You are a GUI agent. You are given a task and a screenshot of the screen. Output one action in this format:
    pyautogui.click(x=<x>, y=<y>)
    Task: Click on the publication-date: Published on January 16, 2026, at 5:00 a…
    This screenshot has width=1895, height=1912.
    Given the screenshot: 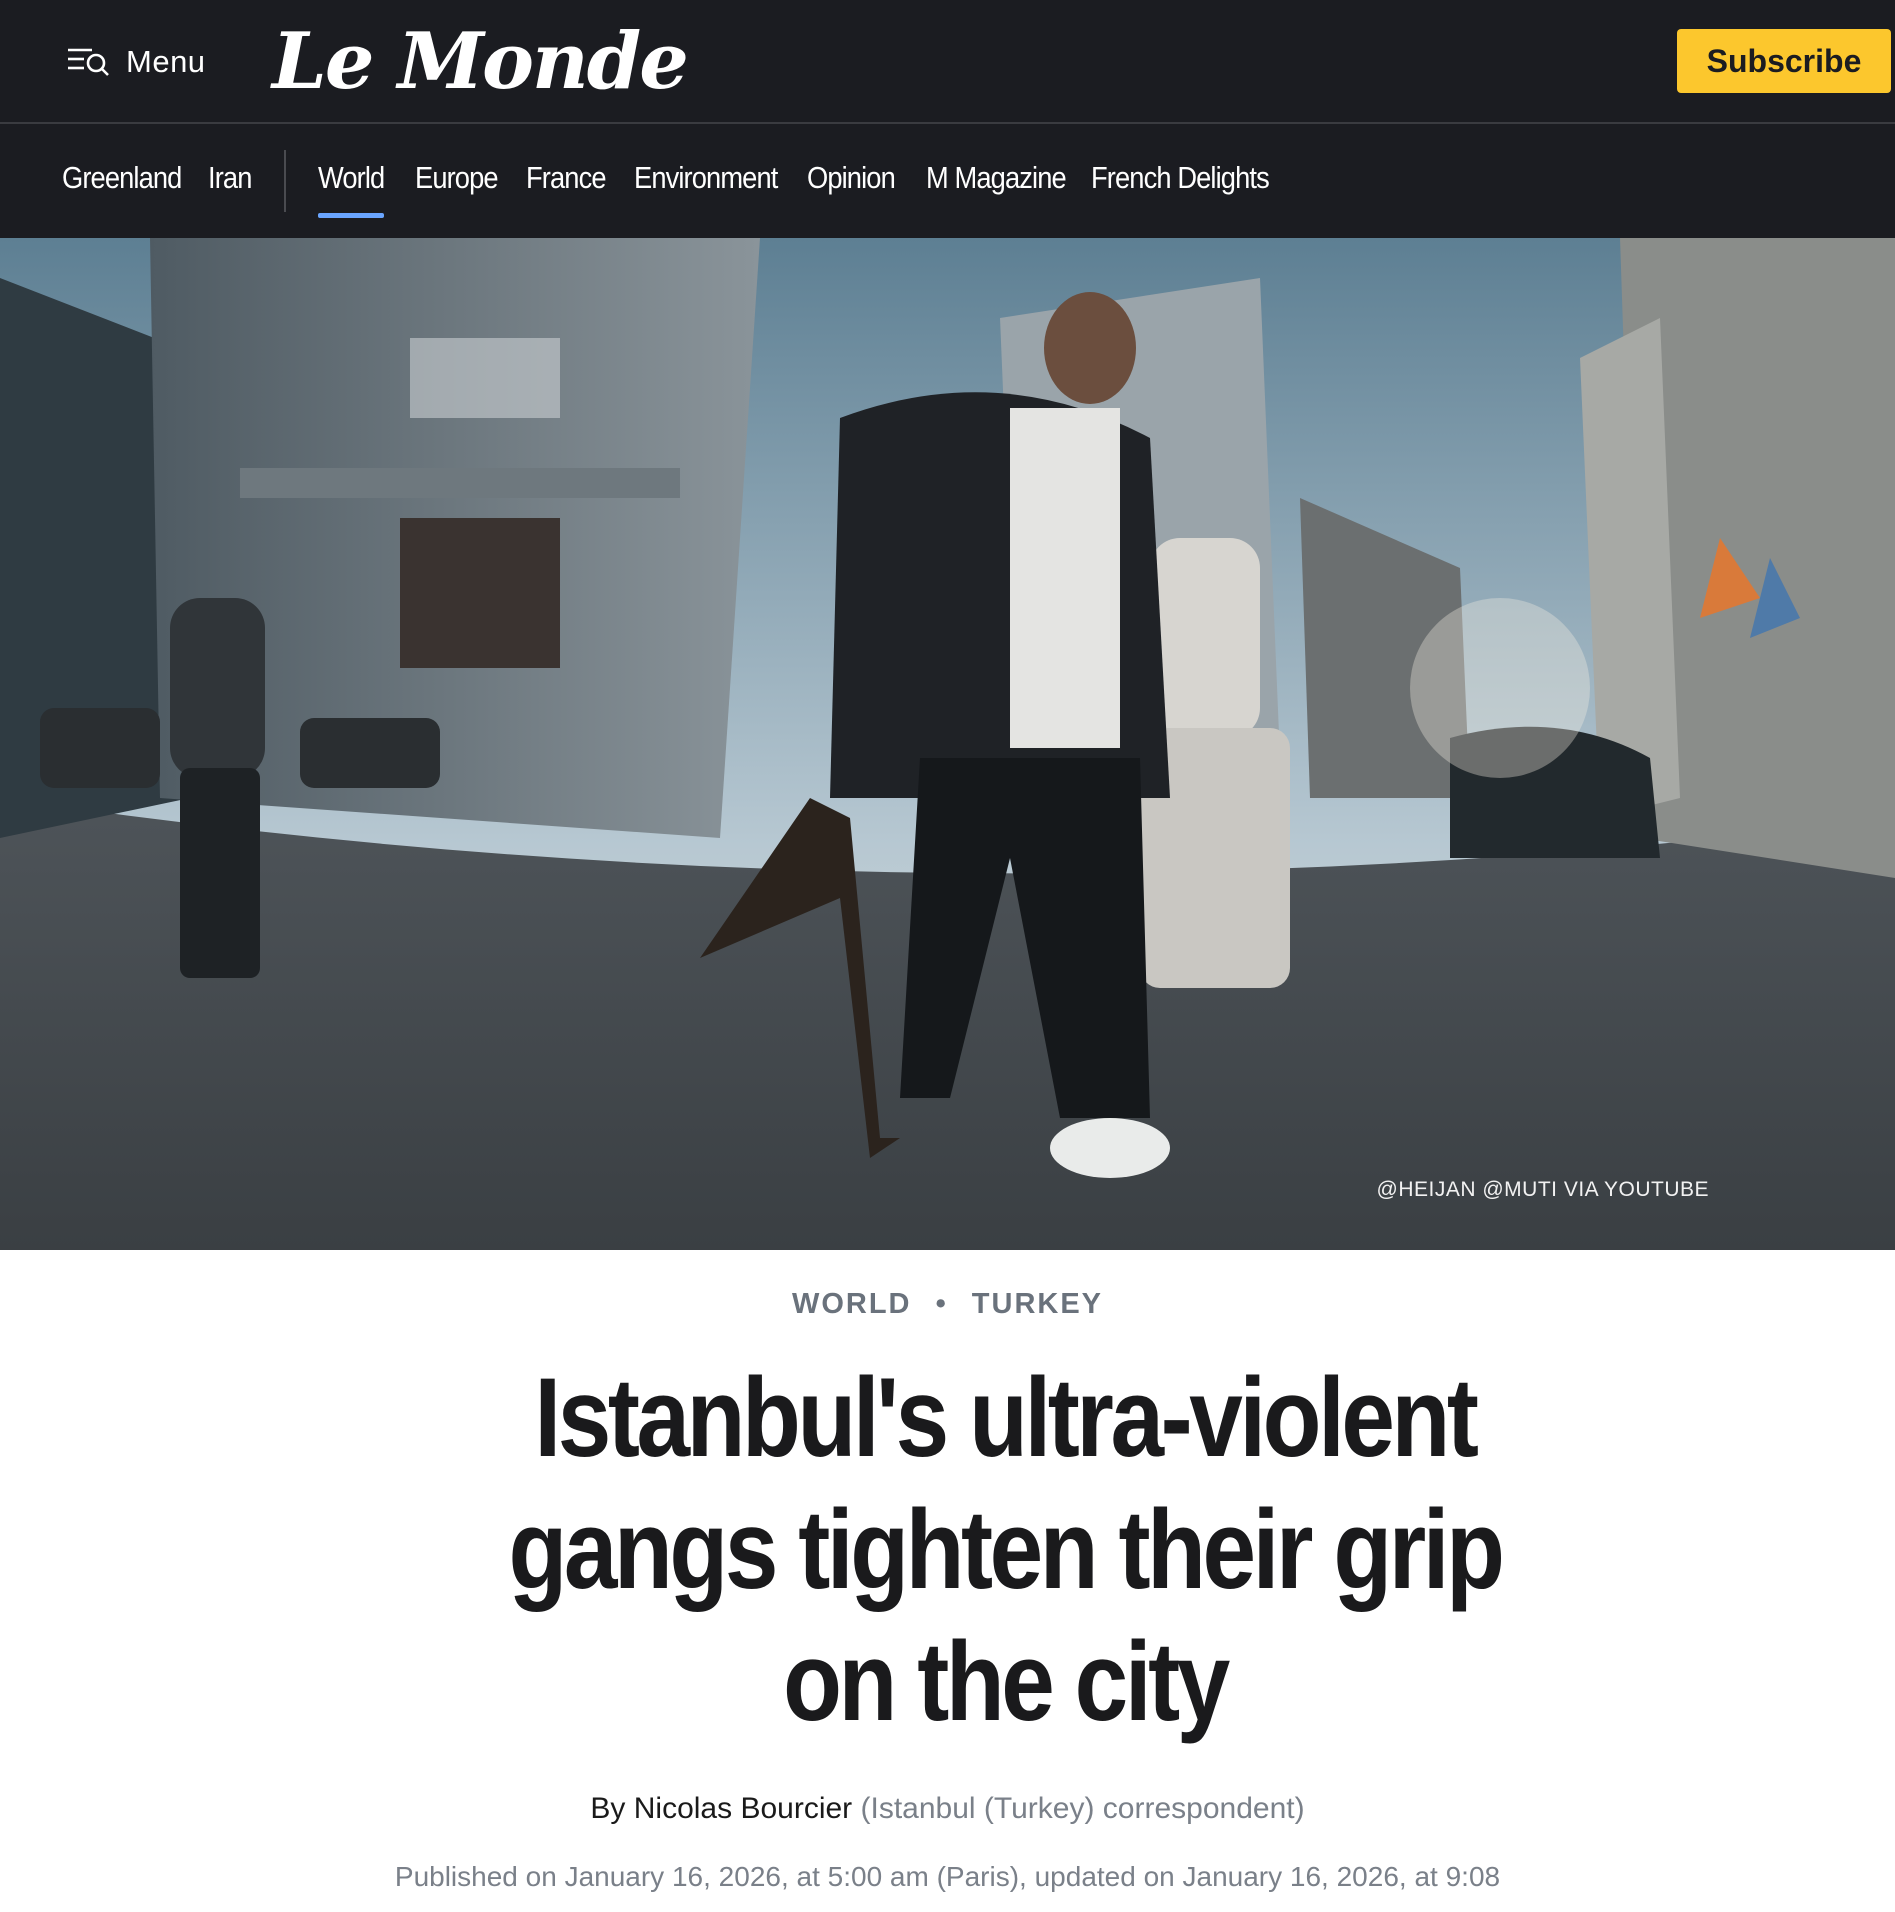 What is the action you would take?
    pyautogui.click(x=947, y=1876)
    